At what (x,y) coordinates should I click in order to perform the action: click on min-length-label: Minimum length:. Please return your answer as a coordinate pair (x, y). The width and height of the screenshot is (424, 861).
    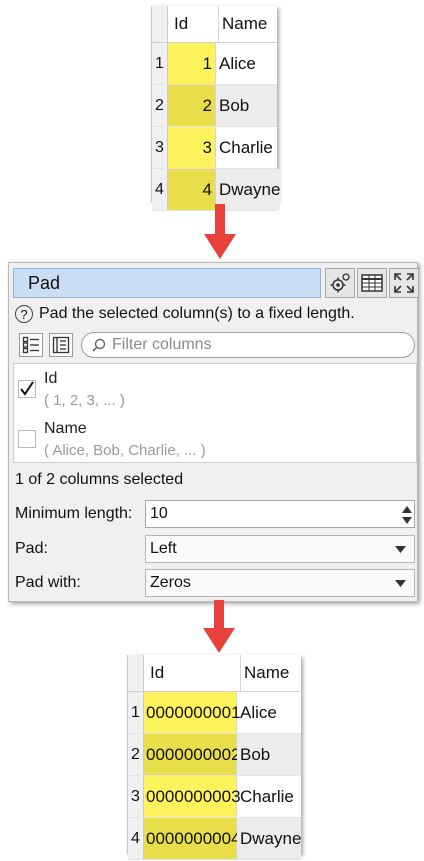
    Looking at the image, I should click on (74, 513).